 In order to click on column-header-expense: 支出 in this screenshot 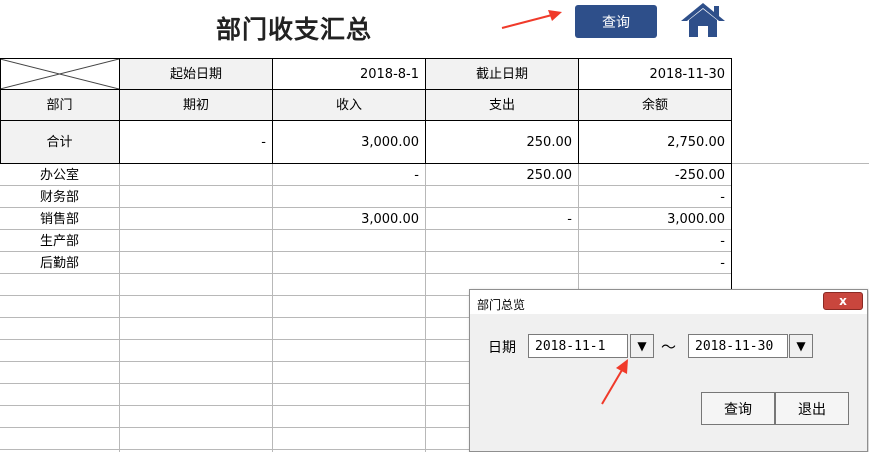, I will do `click(501, 105)`.